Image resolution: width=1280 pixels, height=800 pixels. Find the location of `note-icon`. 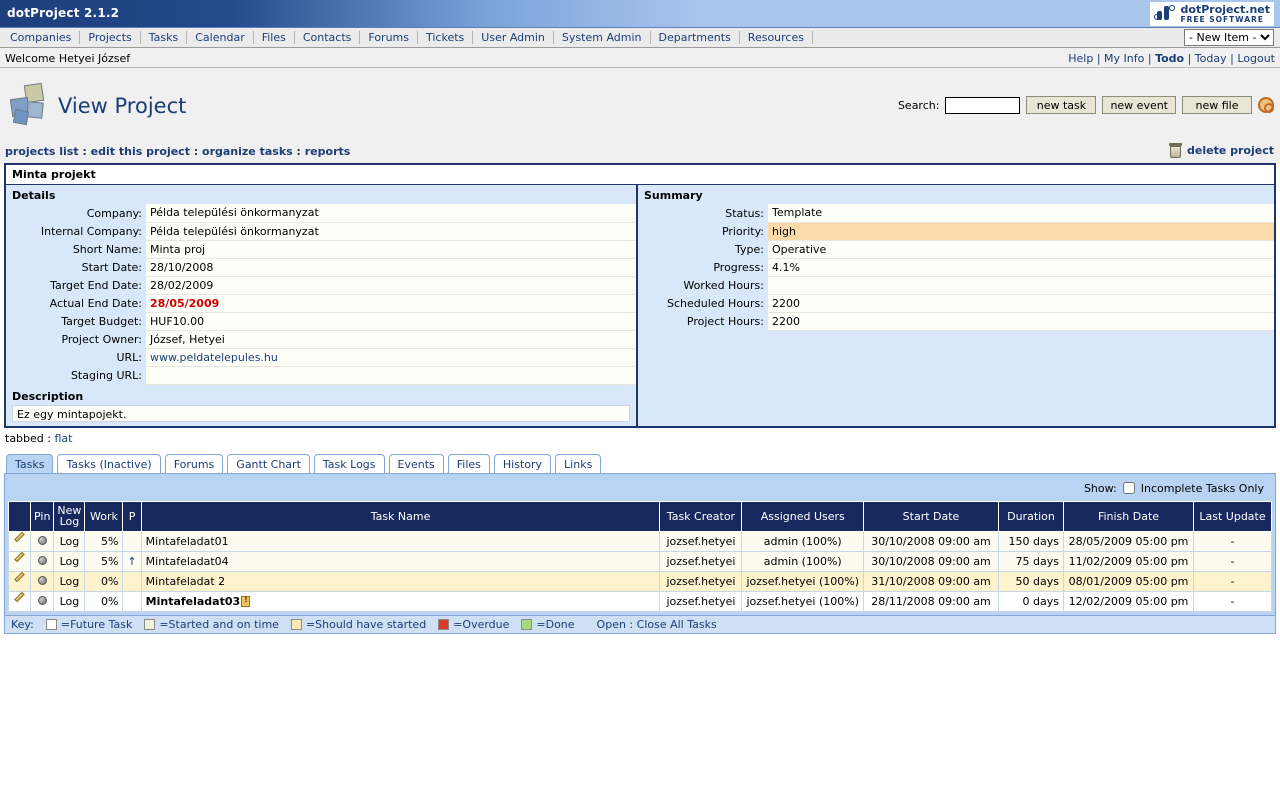

note-icon is located at coordinates (246, 601).